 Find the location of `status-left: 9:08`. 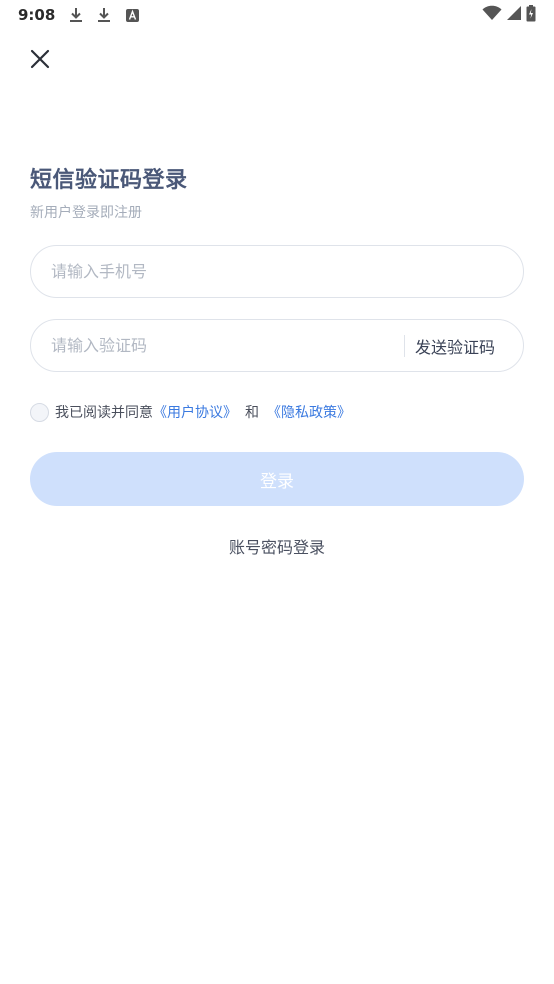

status-left: 9:08 is located at coordinates (78, 15).